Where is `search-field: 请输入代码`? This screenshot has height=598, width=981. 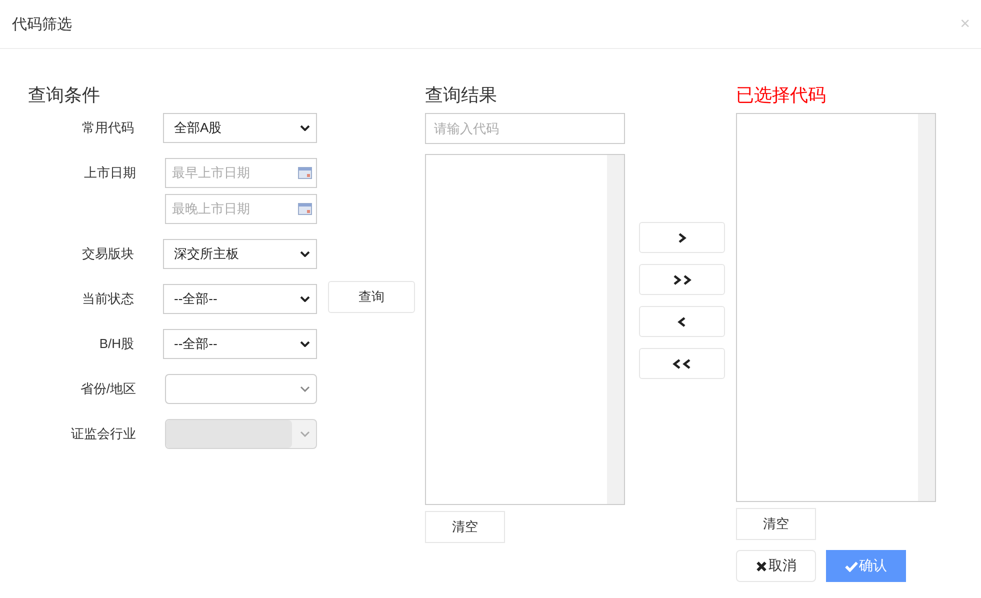 search-field: 请输入代码 is located at coordinates (525, 128).